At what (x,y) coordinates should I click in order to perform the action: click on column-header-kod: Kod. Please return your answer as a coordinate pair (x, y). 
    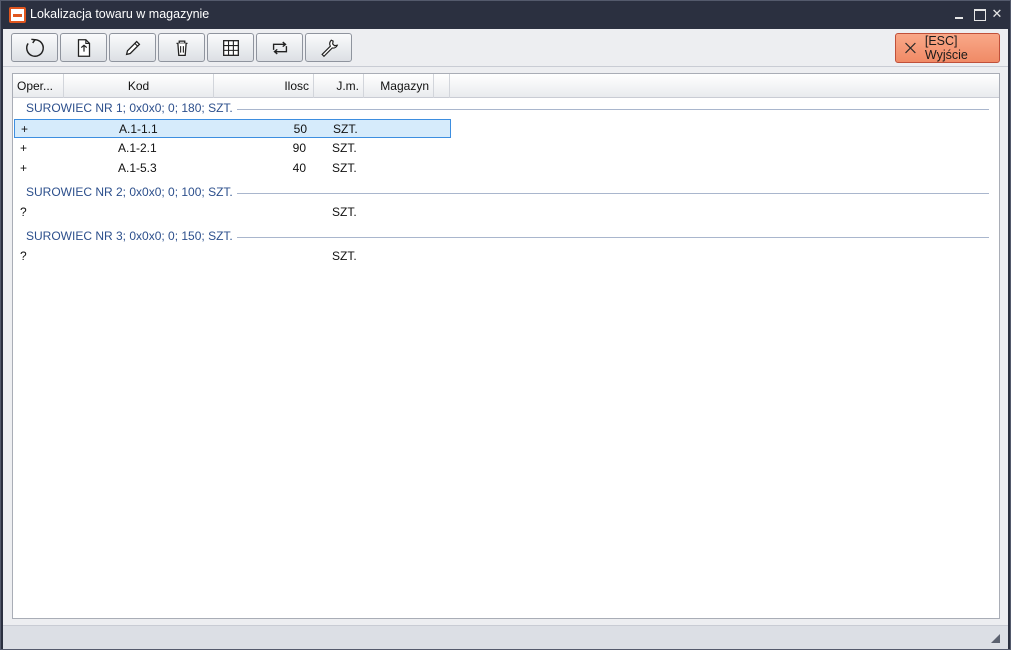
    Looking at the image, I should click on (139, 86).